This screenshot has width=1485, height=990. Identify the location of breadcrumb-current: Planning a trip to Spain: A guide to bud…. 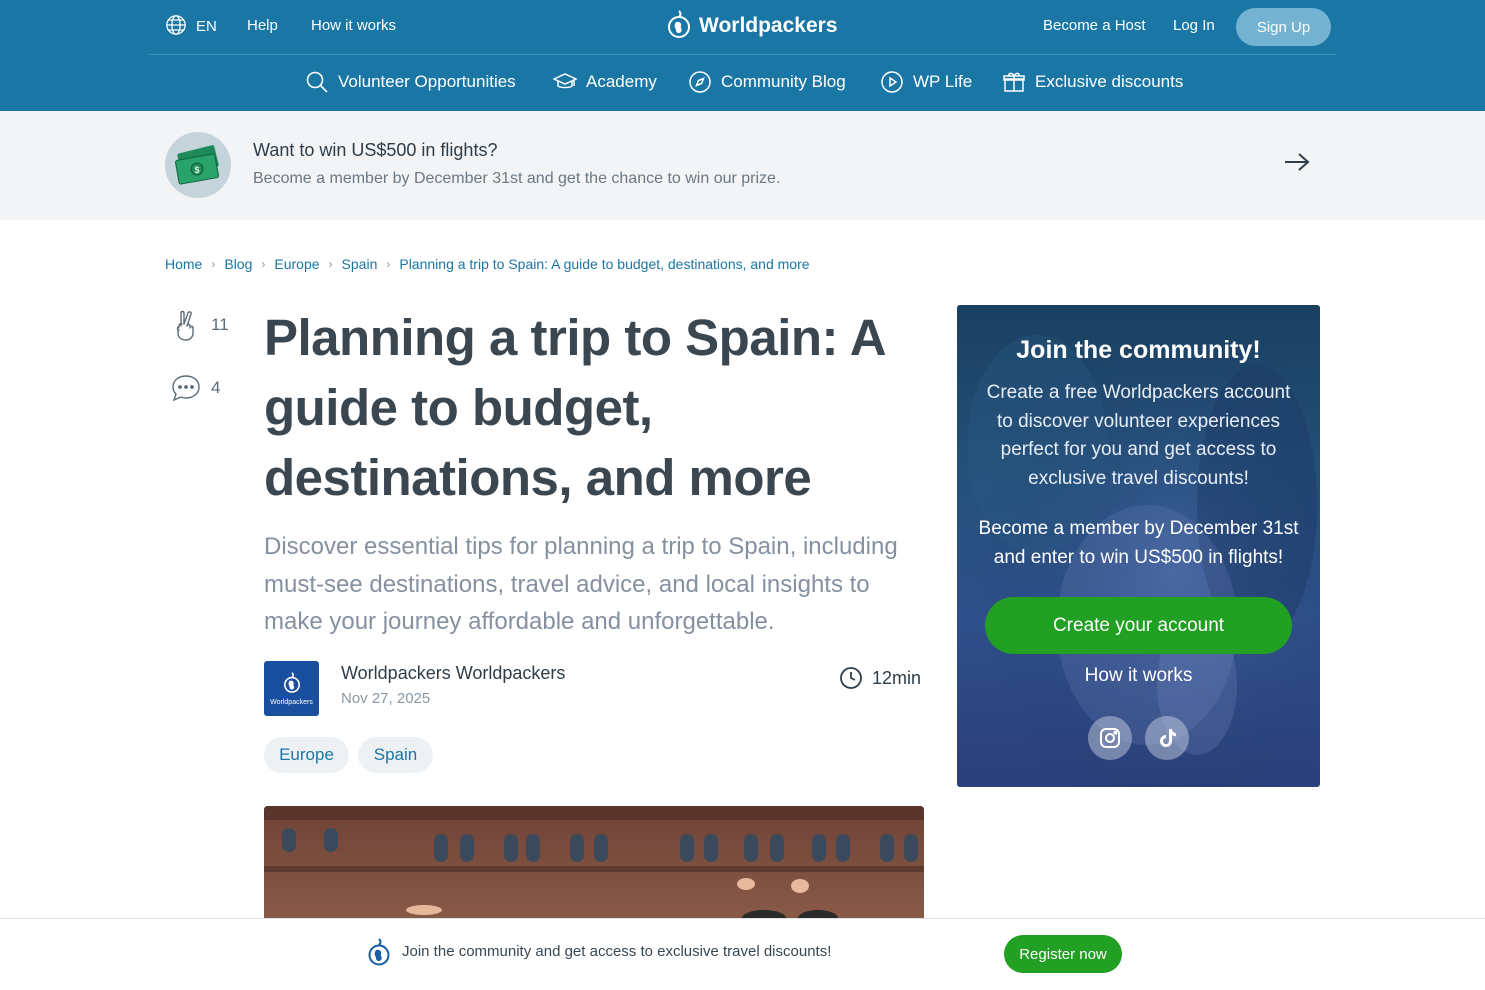
(604, 264).